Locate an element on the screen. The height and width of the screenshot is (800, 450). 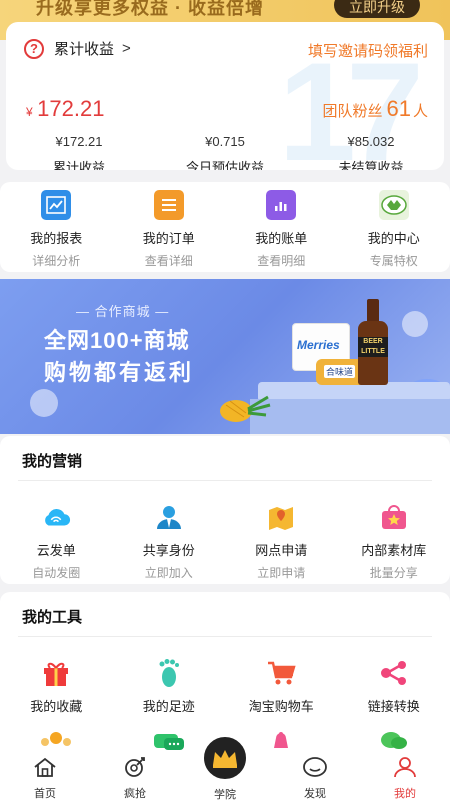
promo-text: 升级享更多权益 · 收益倍增 is located at coordinates (150, 9).